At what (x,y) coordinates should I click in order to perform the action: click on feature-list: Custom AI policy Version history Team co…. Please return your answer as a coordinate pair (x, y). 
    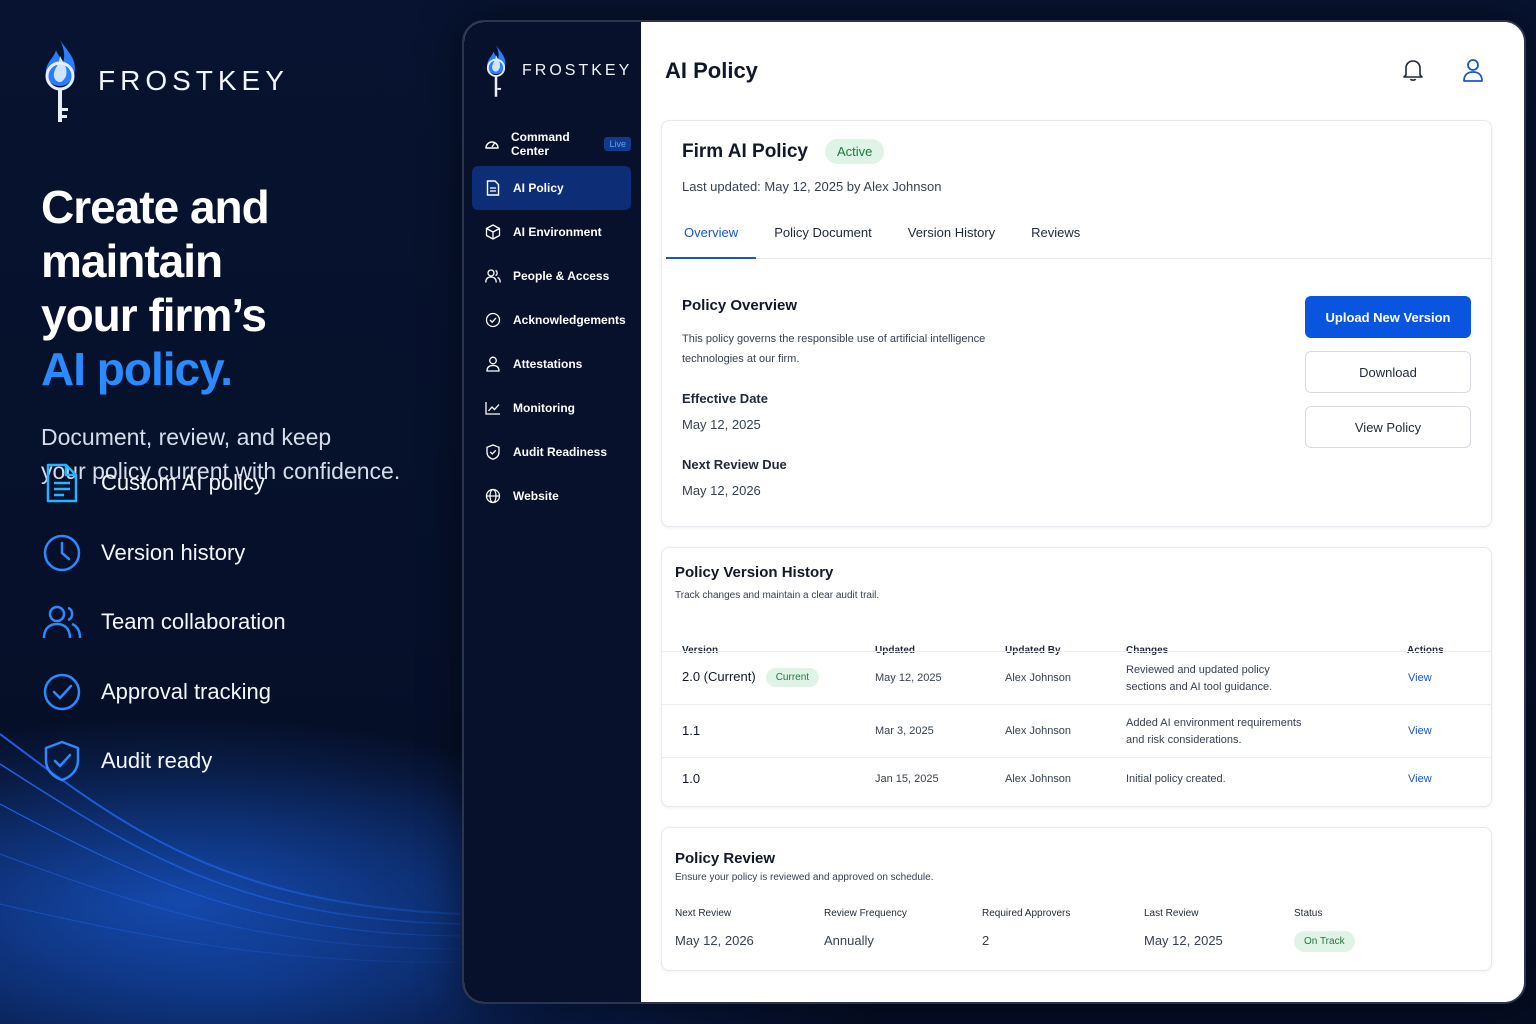
    Looking at the image, I should click on (163, 637).